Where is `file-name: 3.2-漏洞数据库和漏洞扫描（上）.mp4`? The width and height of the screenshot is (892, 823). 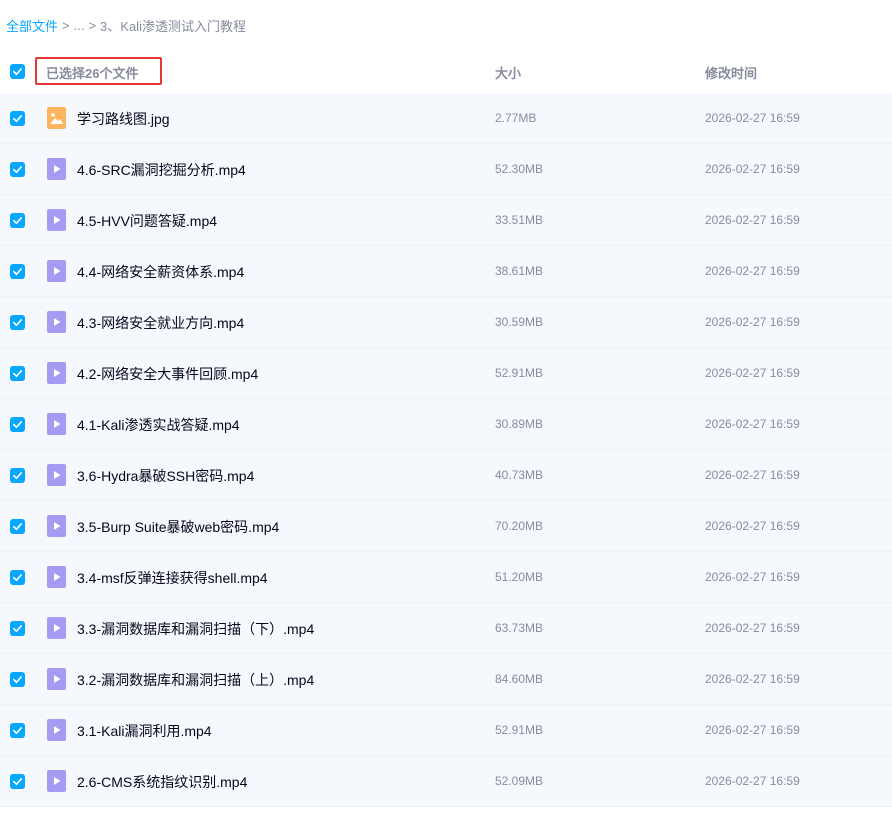
file-name: 3.2-漏洞数据库和漏洞扫描（上）.mp4 is located at coordinates (195, 680).